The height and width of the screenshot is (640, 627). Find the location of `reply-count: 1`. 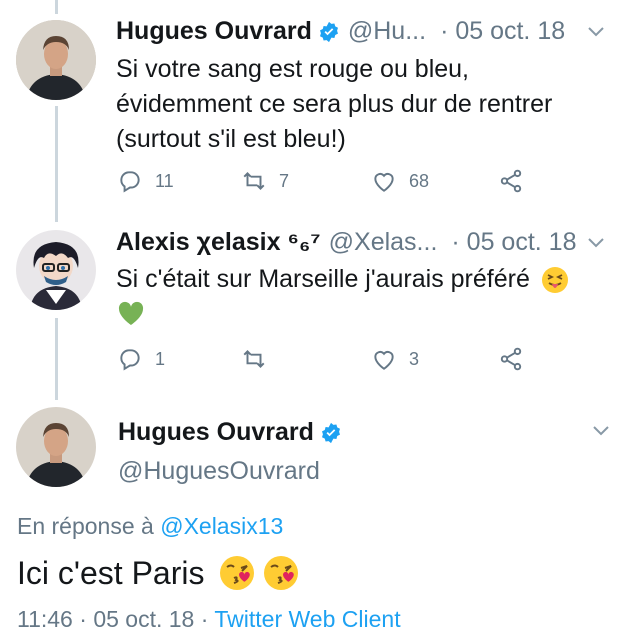

reply-count: 1 is located at coordinates (160, 358).